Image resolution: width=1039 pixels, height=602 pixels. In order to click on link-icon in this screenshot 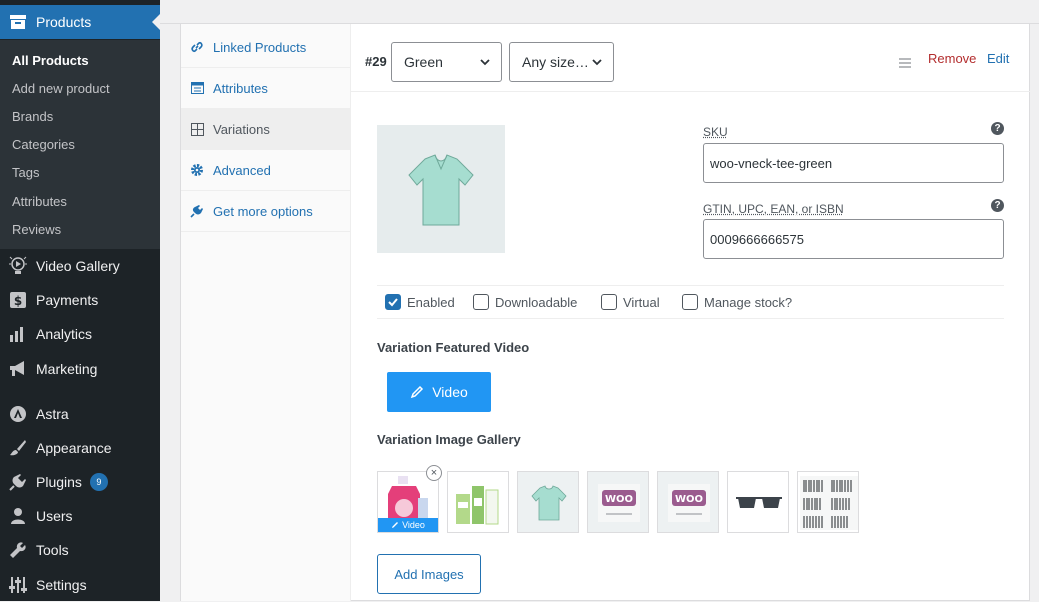, I will do `click(197, 47)`.